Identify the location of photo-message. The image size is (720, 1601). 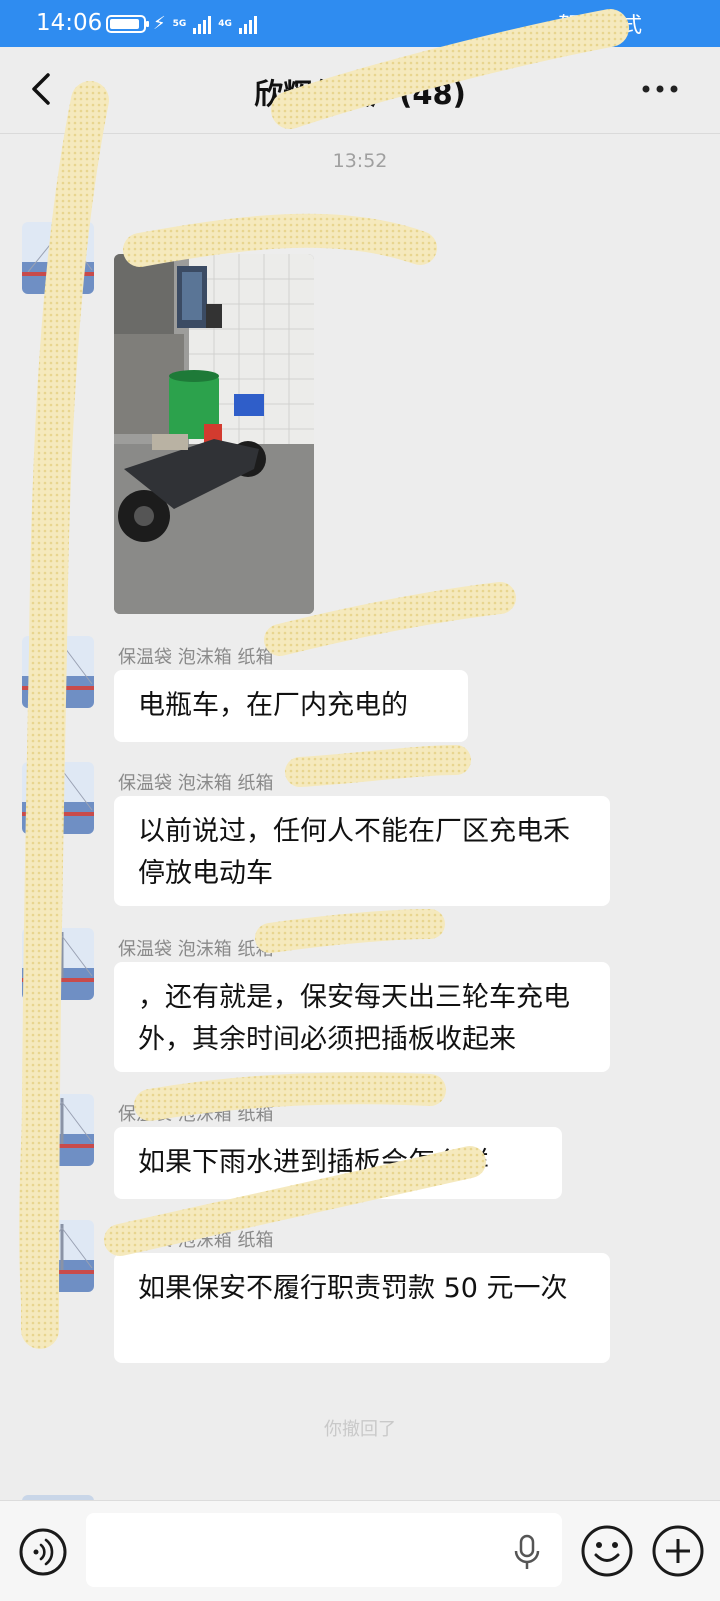
(214, 434).